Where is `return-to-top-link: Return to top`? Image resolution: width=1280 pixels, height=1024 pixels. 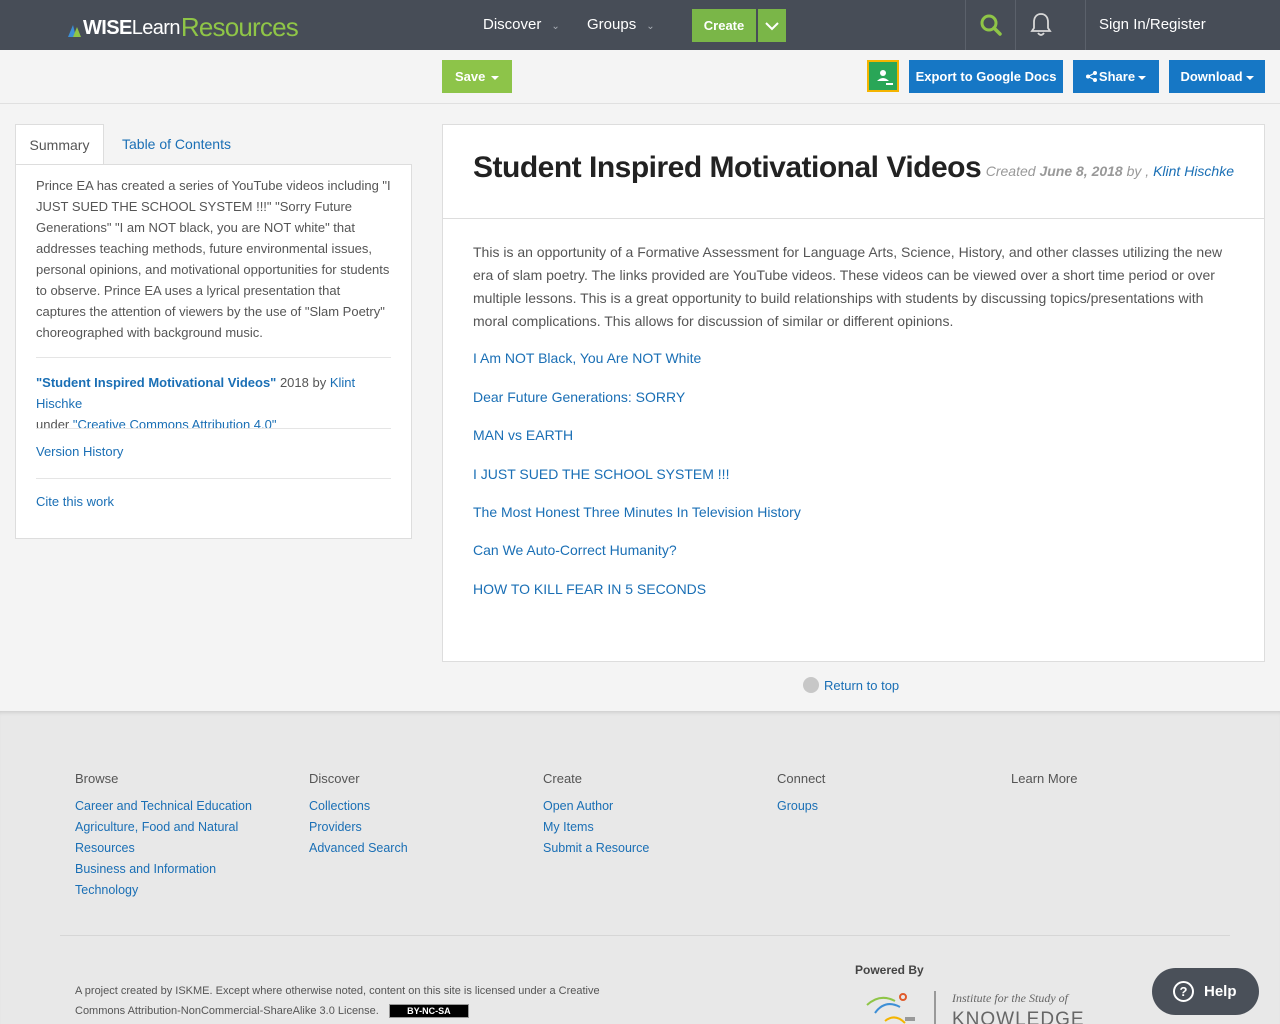 return-to-top-link: Return to top is located at coordinates (861, 685).